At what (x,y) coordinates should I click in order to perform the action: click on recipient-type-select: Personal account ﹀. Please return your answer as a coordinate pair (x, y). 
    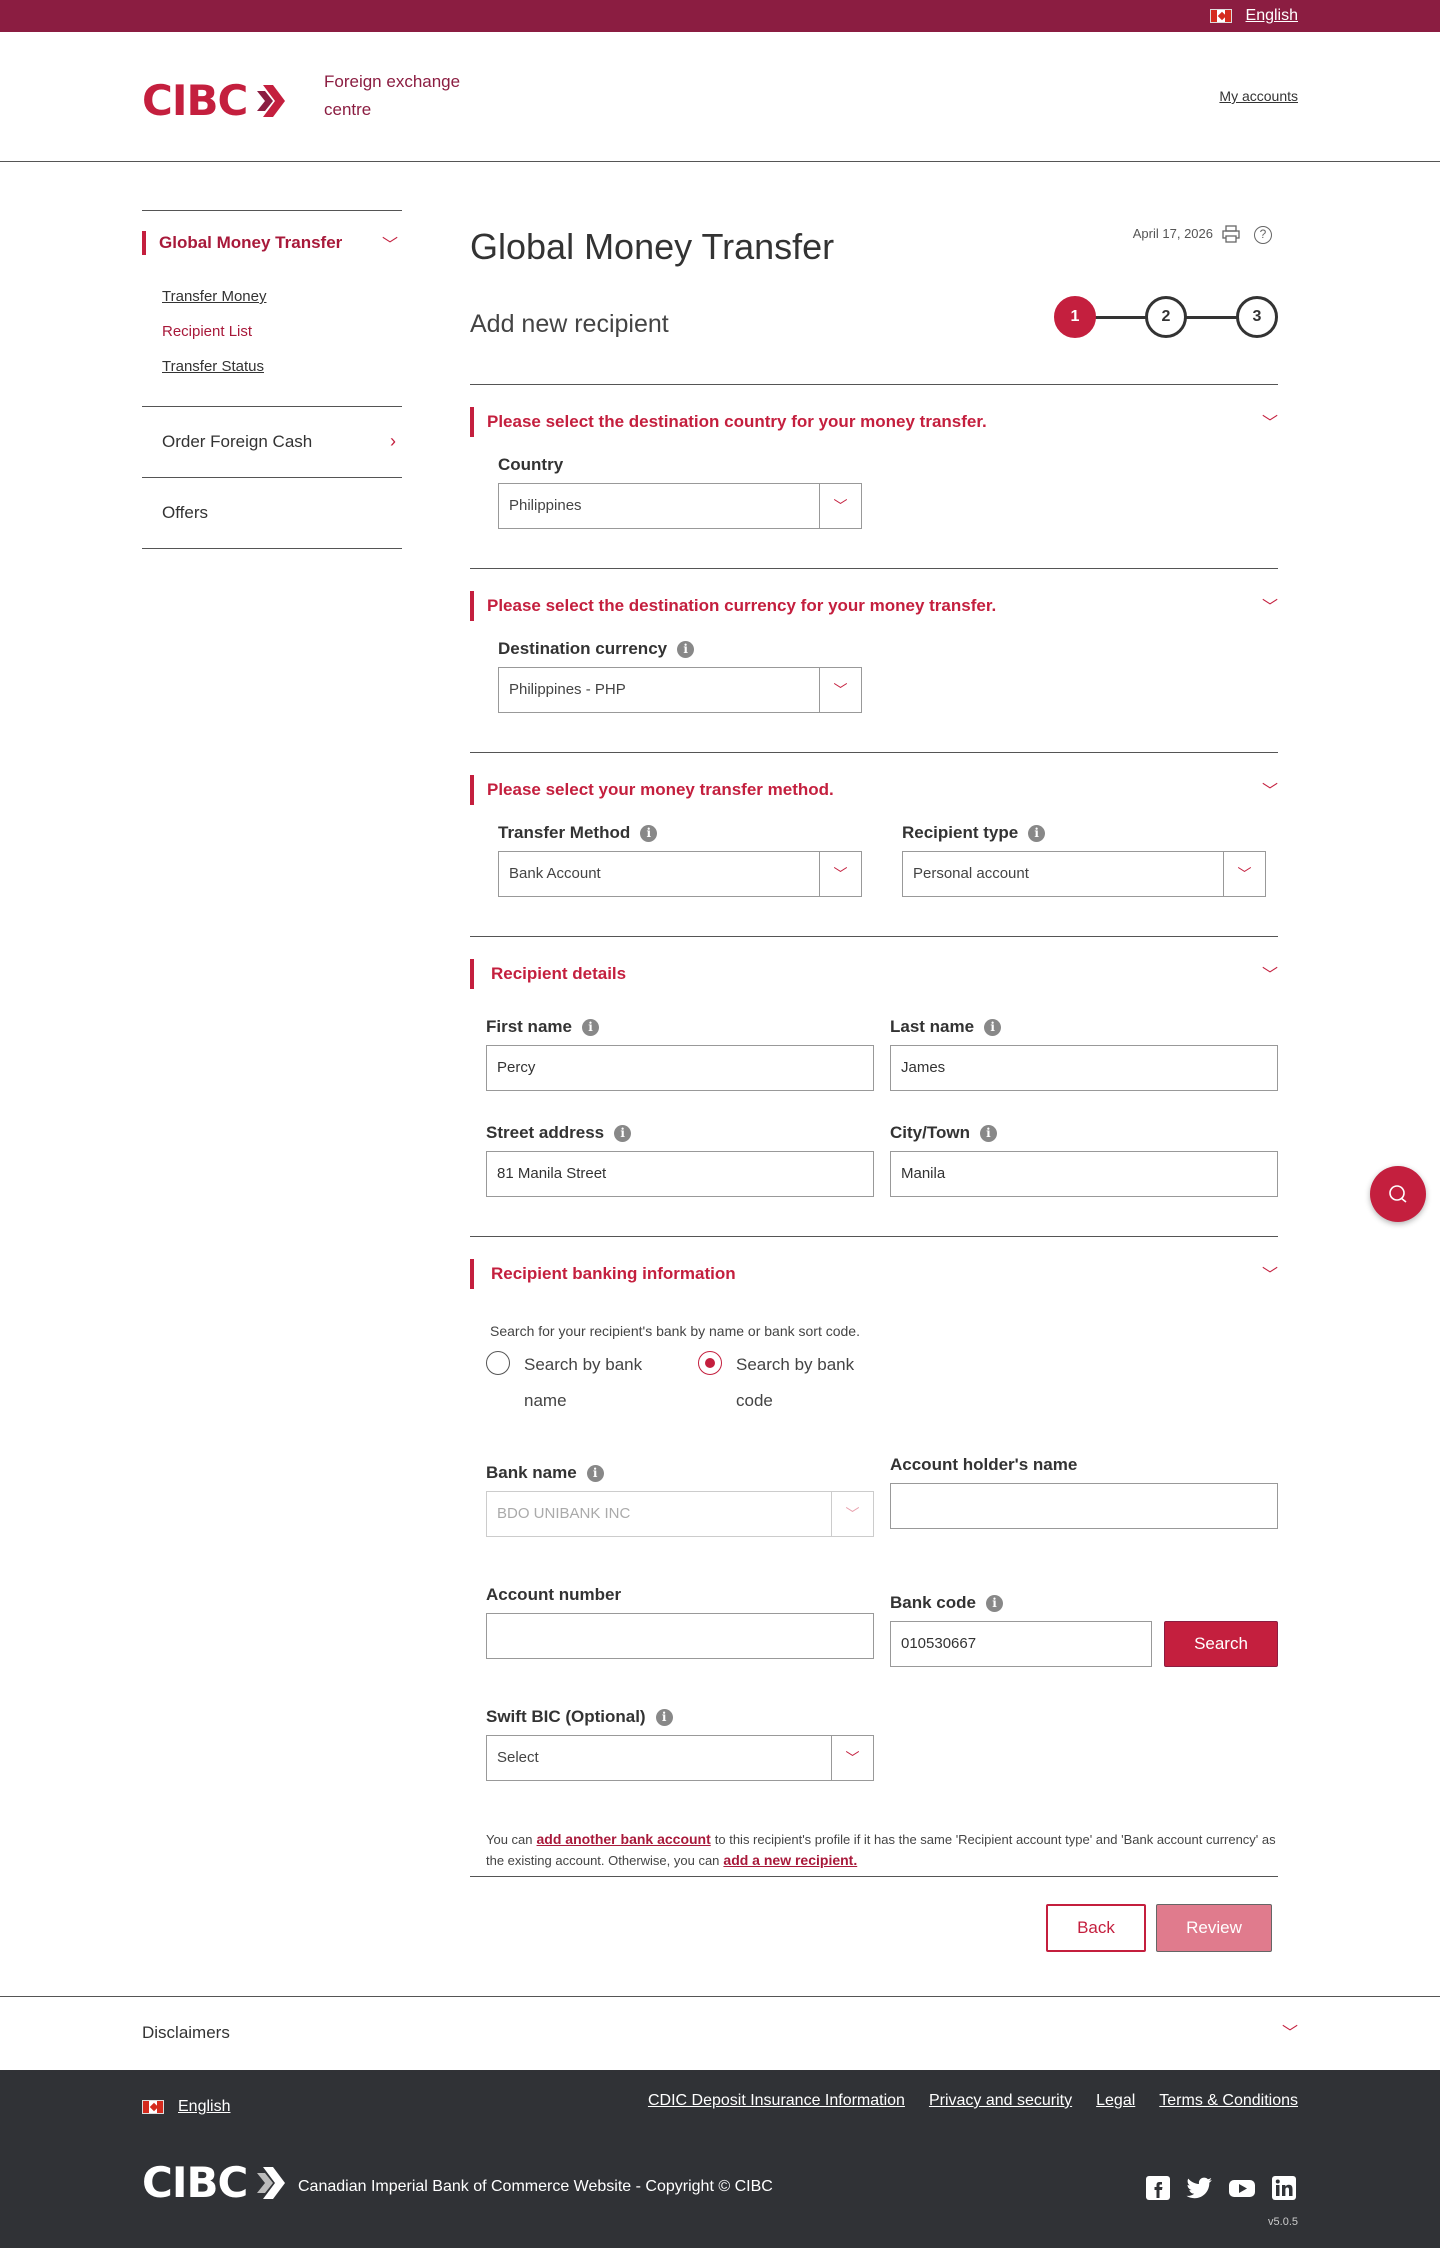
    Looking at the image, I should click on (1084, 874).